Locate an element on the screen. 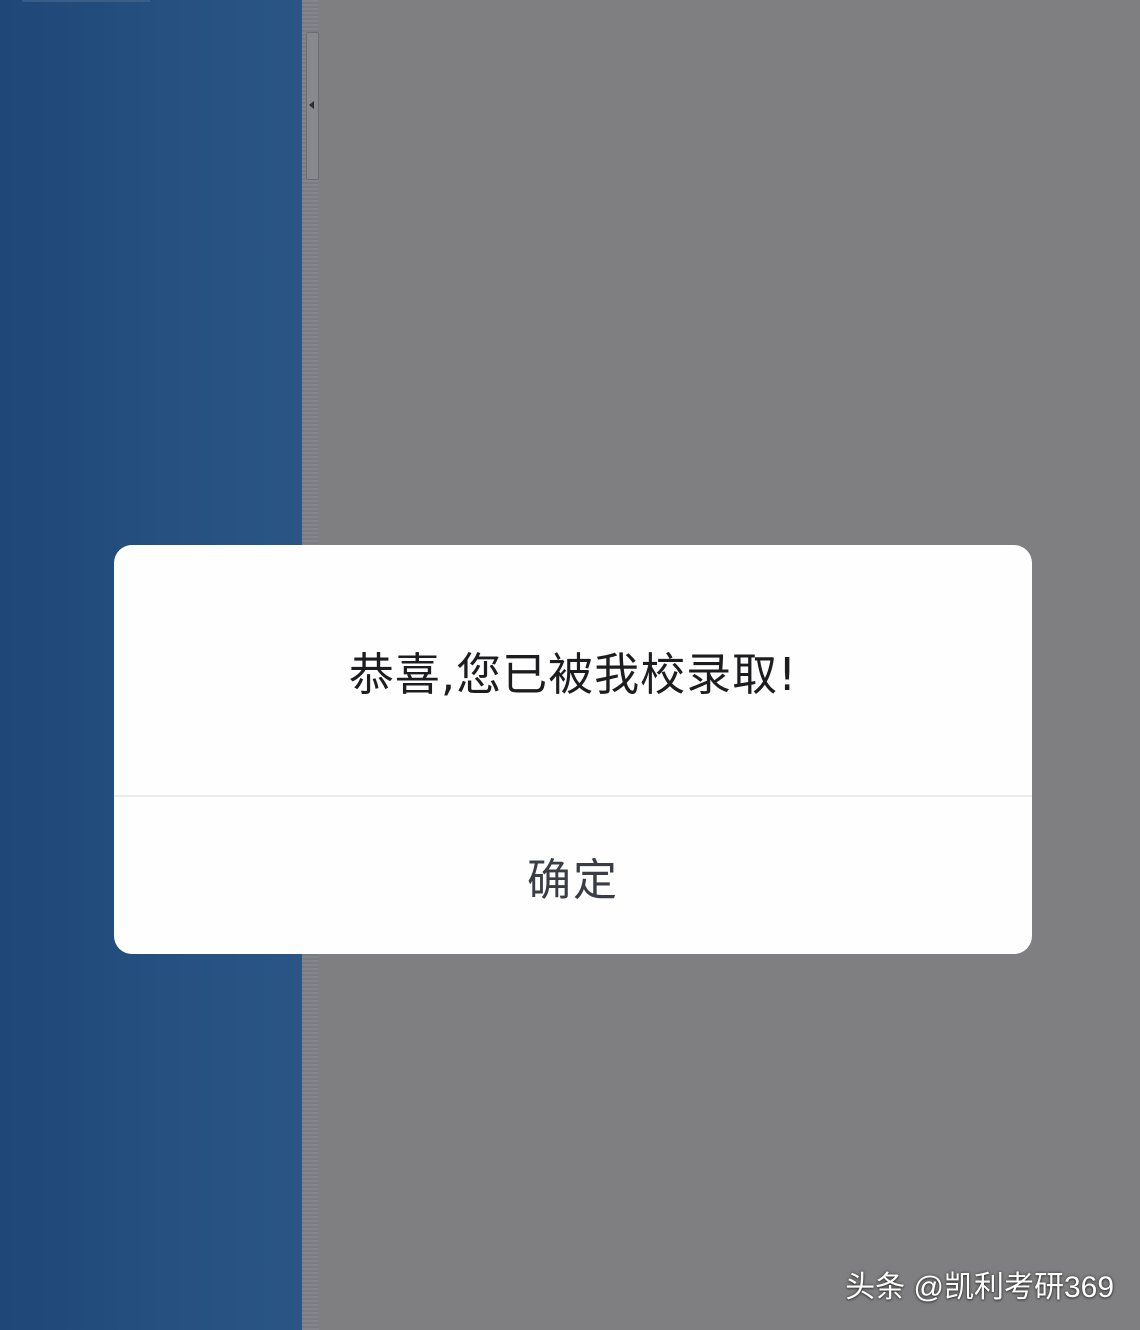  chevron-left-icon is located at coordinates (311, 105).